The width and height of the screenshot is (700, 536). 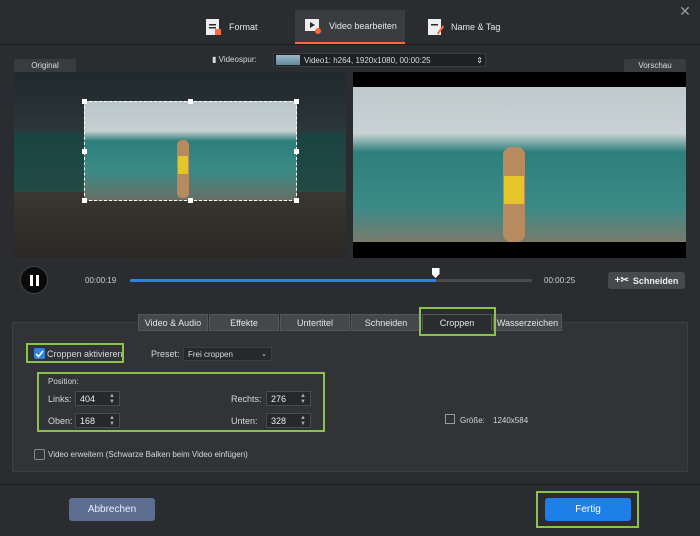 What do you see at coordinates (39, 454) in the screenshot?
I see `expand-video-checkbox` at bounding box center [39, 454].